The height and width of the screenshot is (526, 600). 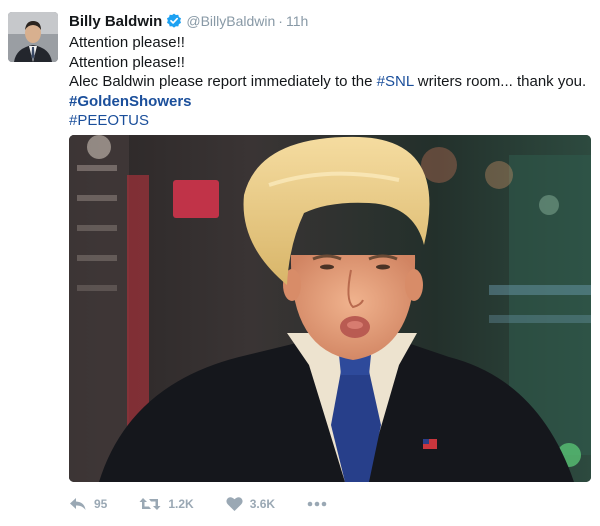 What do you see at coordinates (88, 504) in the screenshot?
I see `reply-button: 95` at bounding box center [88, 504].